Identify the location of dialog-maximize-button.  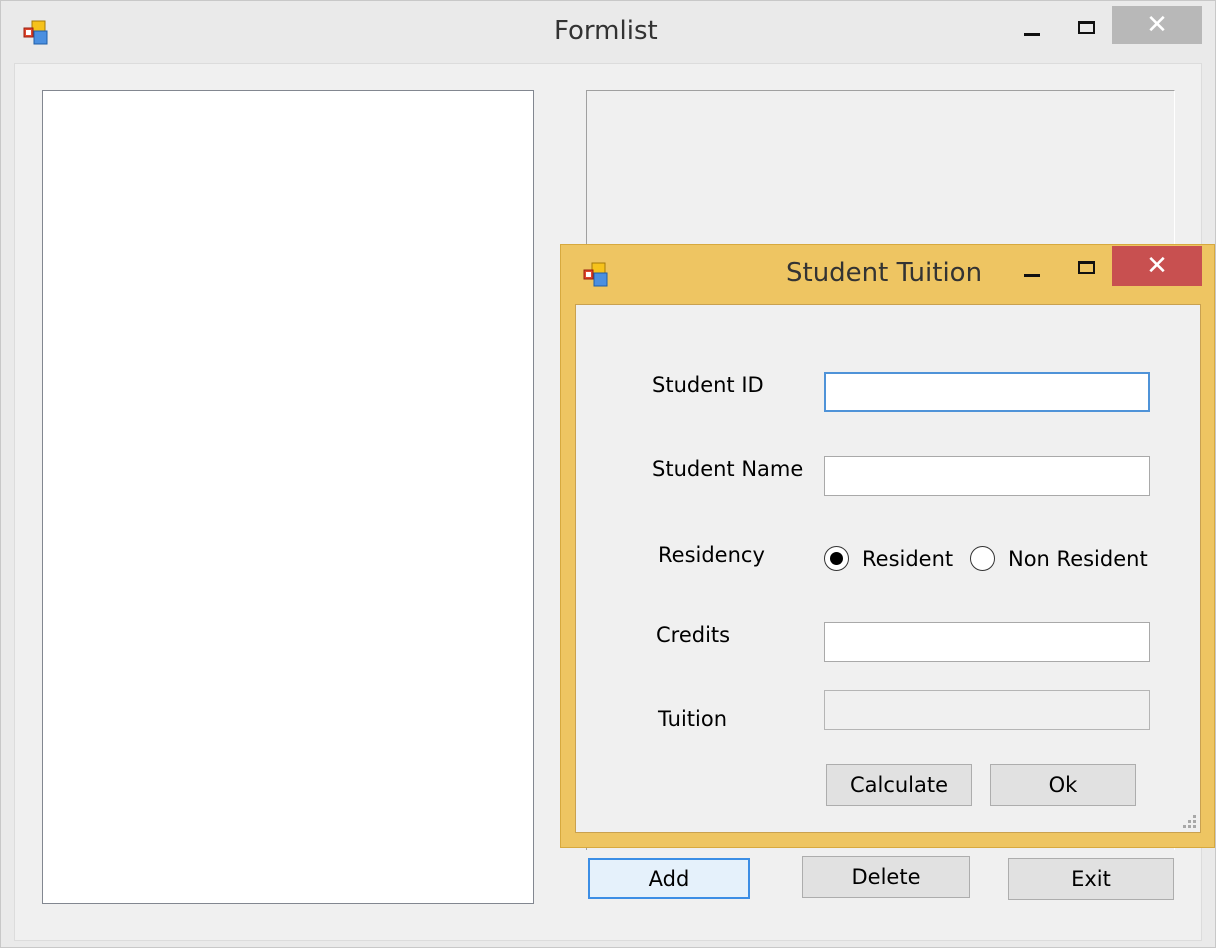
(1086, 267).